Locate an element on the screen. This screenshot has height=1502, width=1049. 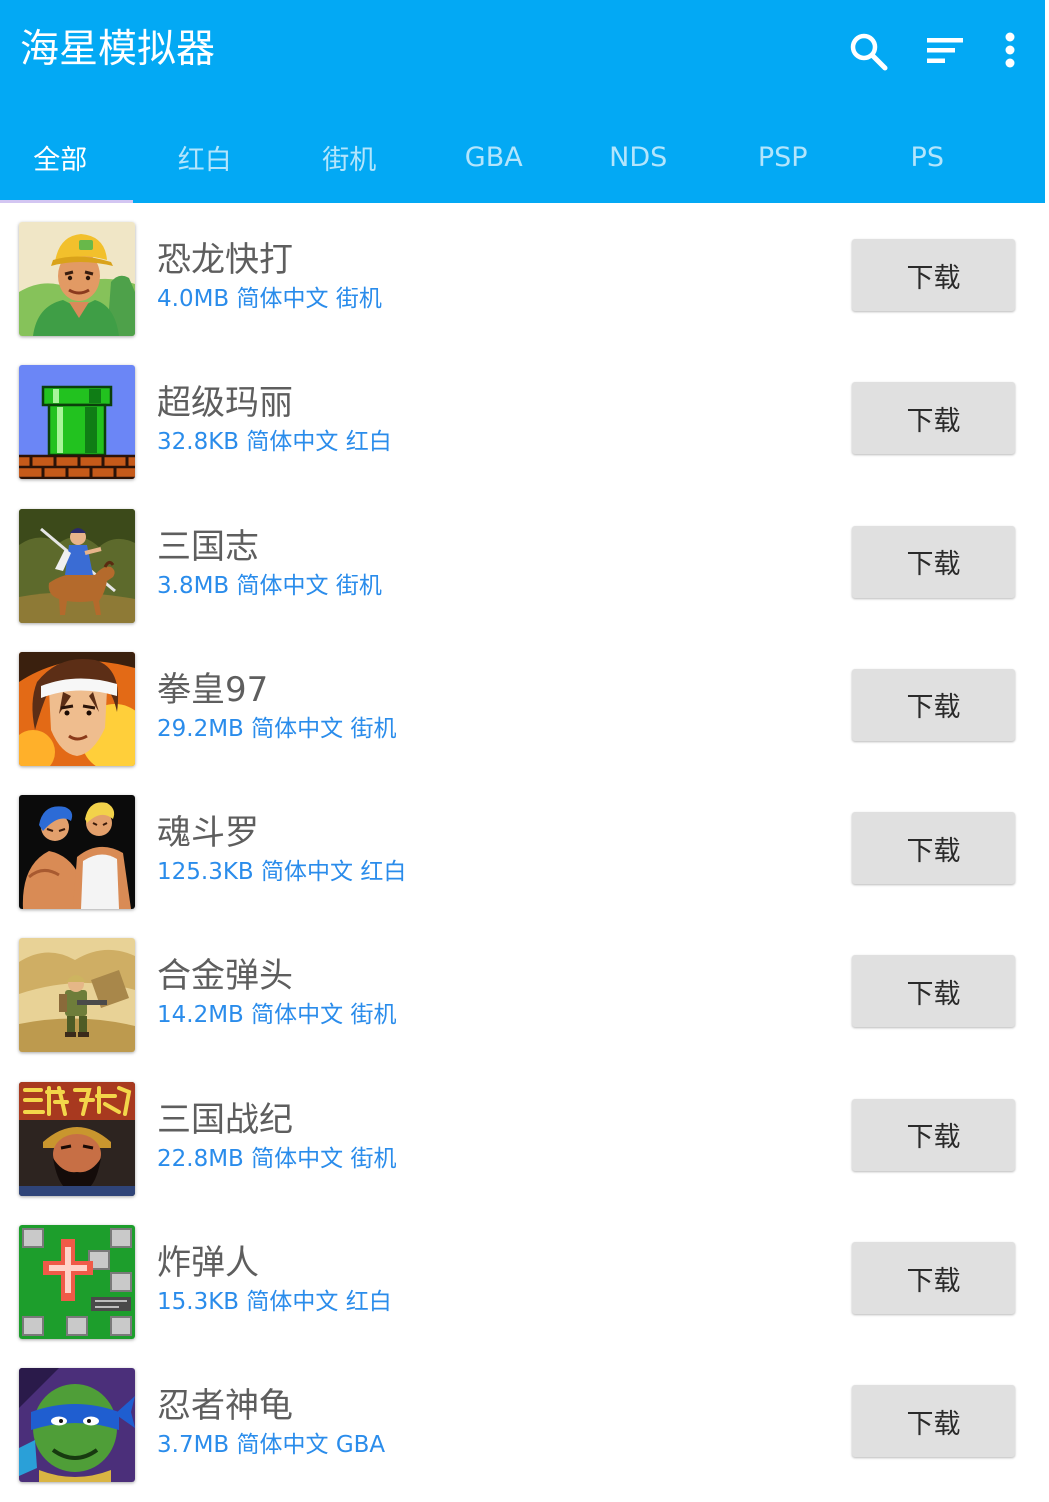
ninja-turtle-cover is located at coordinates (77, 1425).